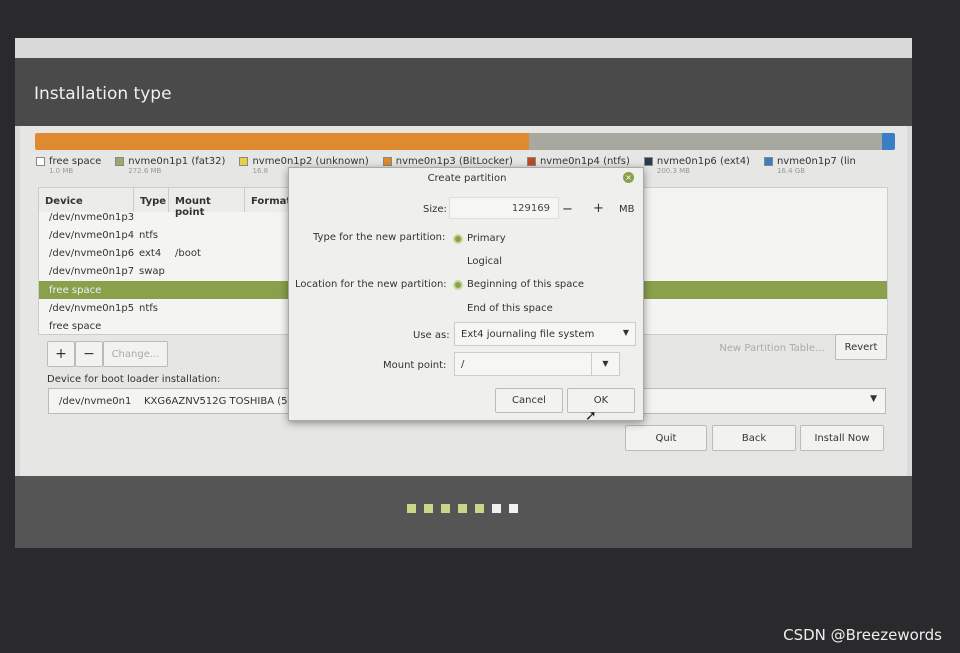 Image resolution: width=960 pixels, height=653 pixels. I want to click on bootloader-model: KXG6AZNV512G TOSHIBA (51, so click(219, 401).